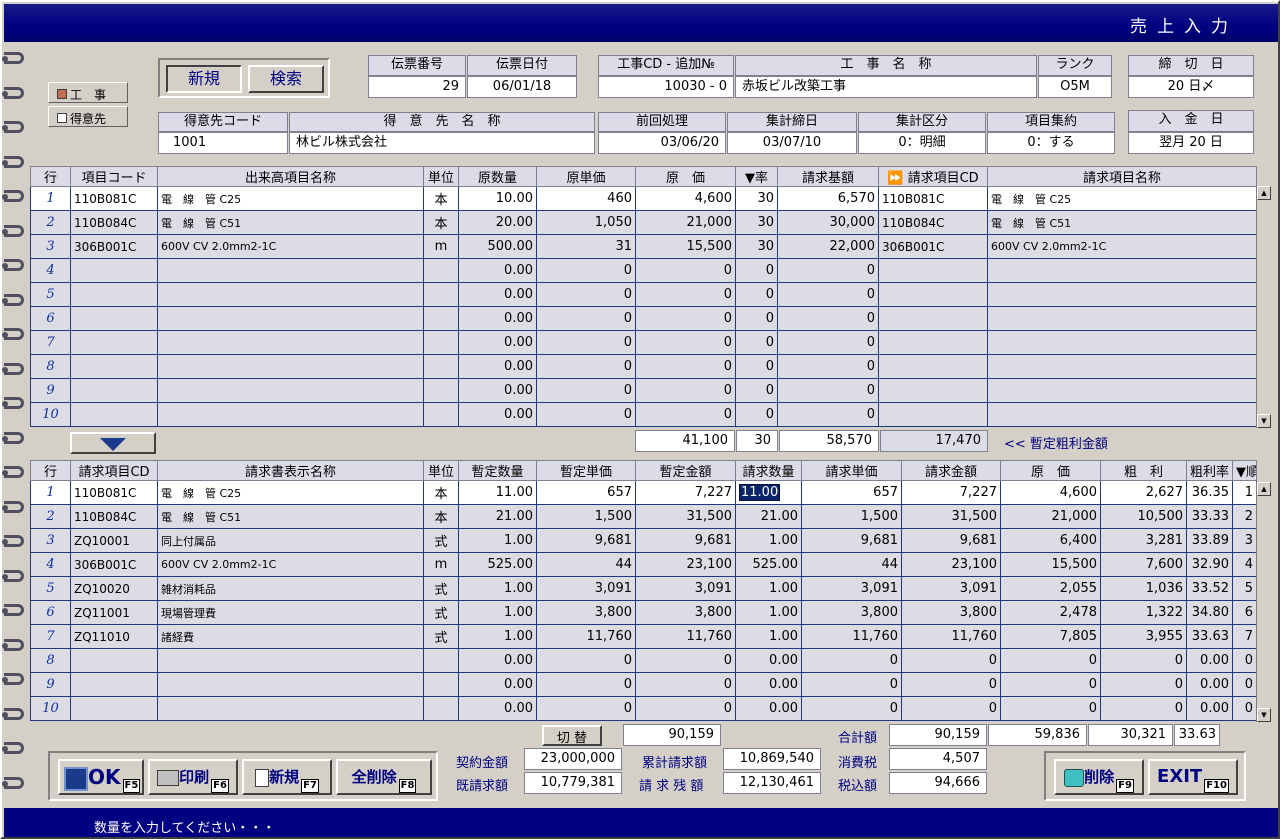 The width and height of the screenshot is (1280, 839). I want to click on g2-cell: 110B084C, so click(114, 516).